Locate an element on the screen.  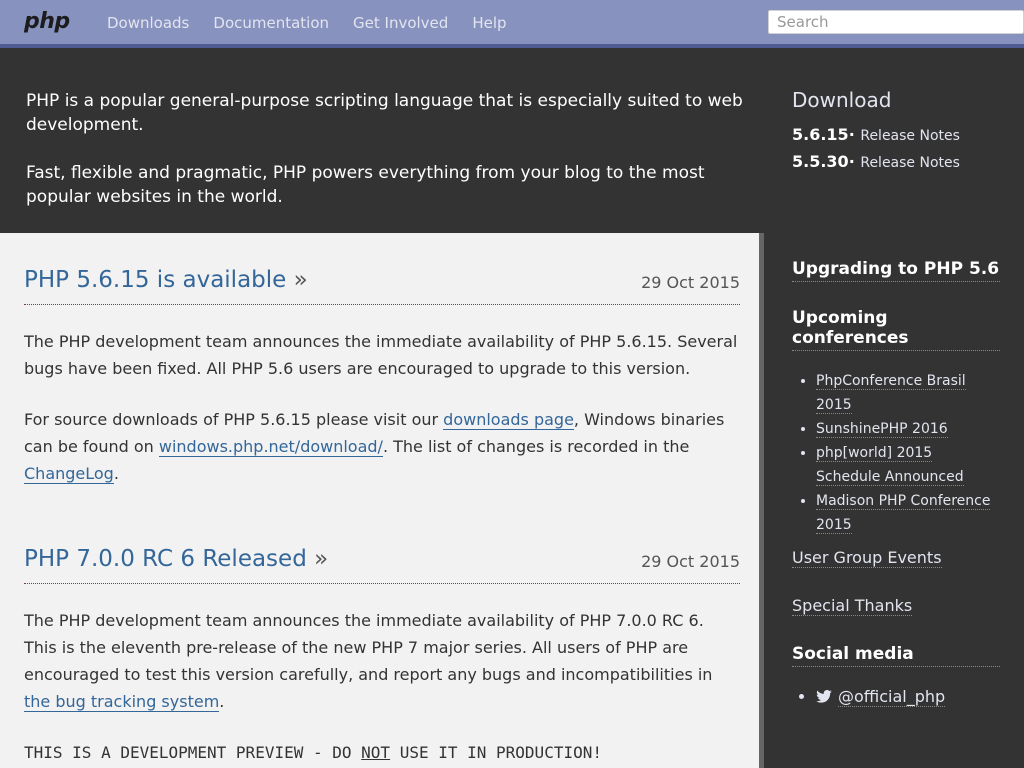
twitter-link: @official_php is located at coordinates (908, 697).